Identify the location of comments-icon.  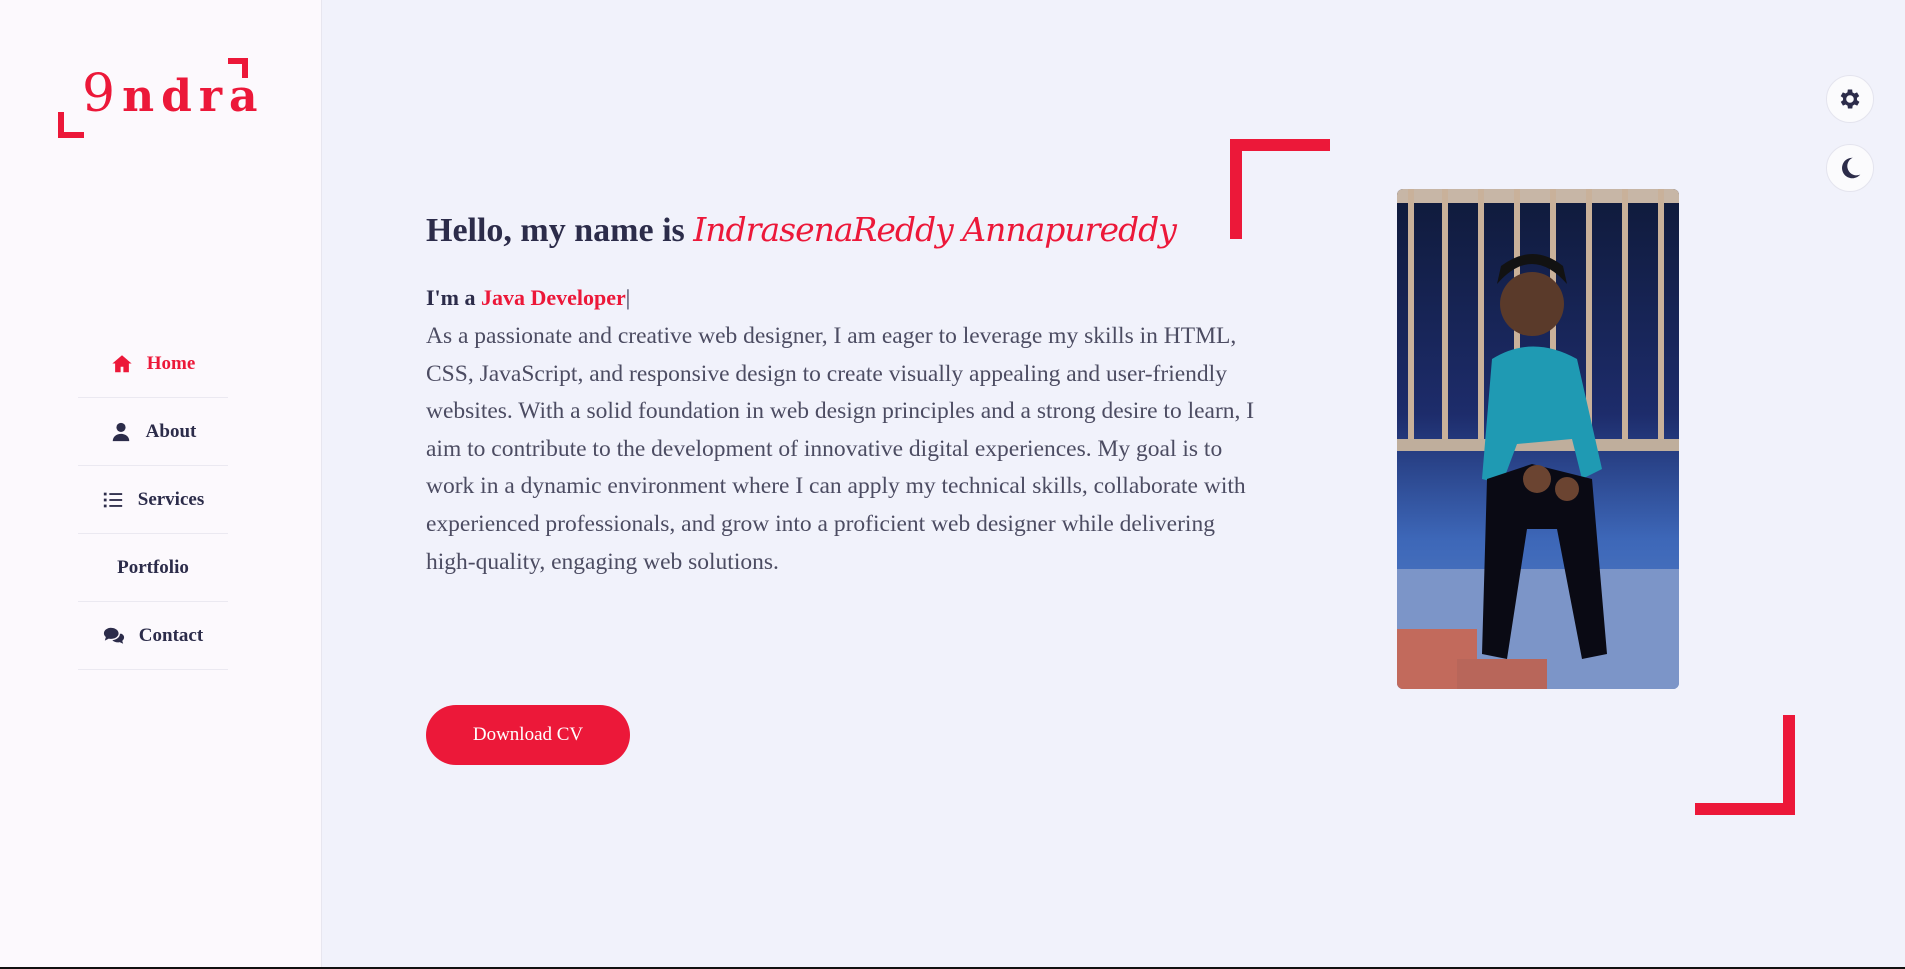
(114, 636).